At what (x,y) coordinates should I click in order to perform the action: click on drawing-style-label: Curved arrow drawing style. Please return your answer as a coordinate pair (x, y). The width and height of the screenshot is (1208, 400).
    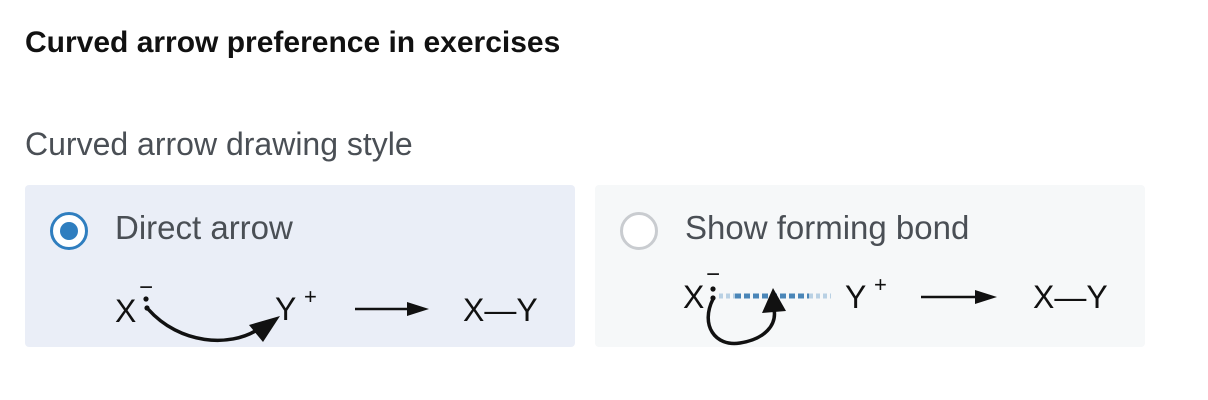
    Looking at the image, I should click on (219, 144).